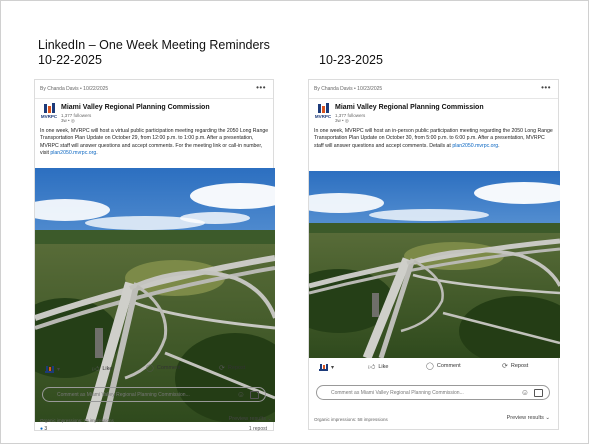 The width and height of the screenshot is (589, 444). I want to click on impressions-count: Organic impressions: 79 impressions, so click(77, 420).